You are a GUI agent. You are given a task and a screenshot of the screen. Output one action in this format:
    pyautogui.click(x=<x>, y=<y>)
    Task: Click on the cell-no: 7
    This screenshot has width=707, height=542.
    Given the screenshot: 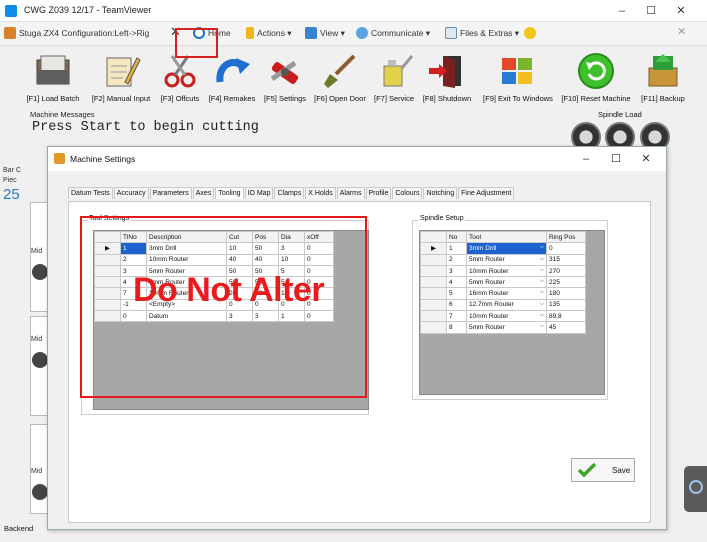 What is the action you would take?
    pyautogui.click(x=456, y=316)
    